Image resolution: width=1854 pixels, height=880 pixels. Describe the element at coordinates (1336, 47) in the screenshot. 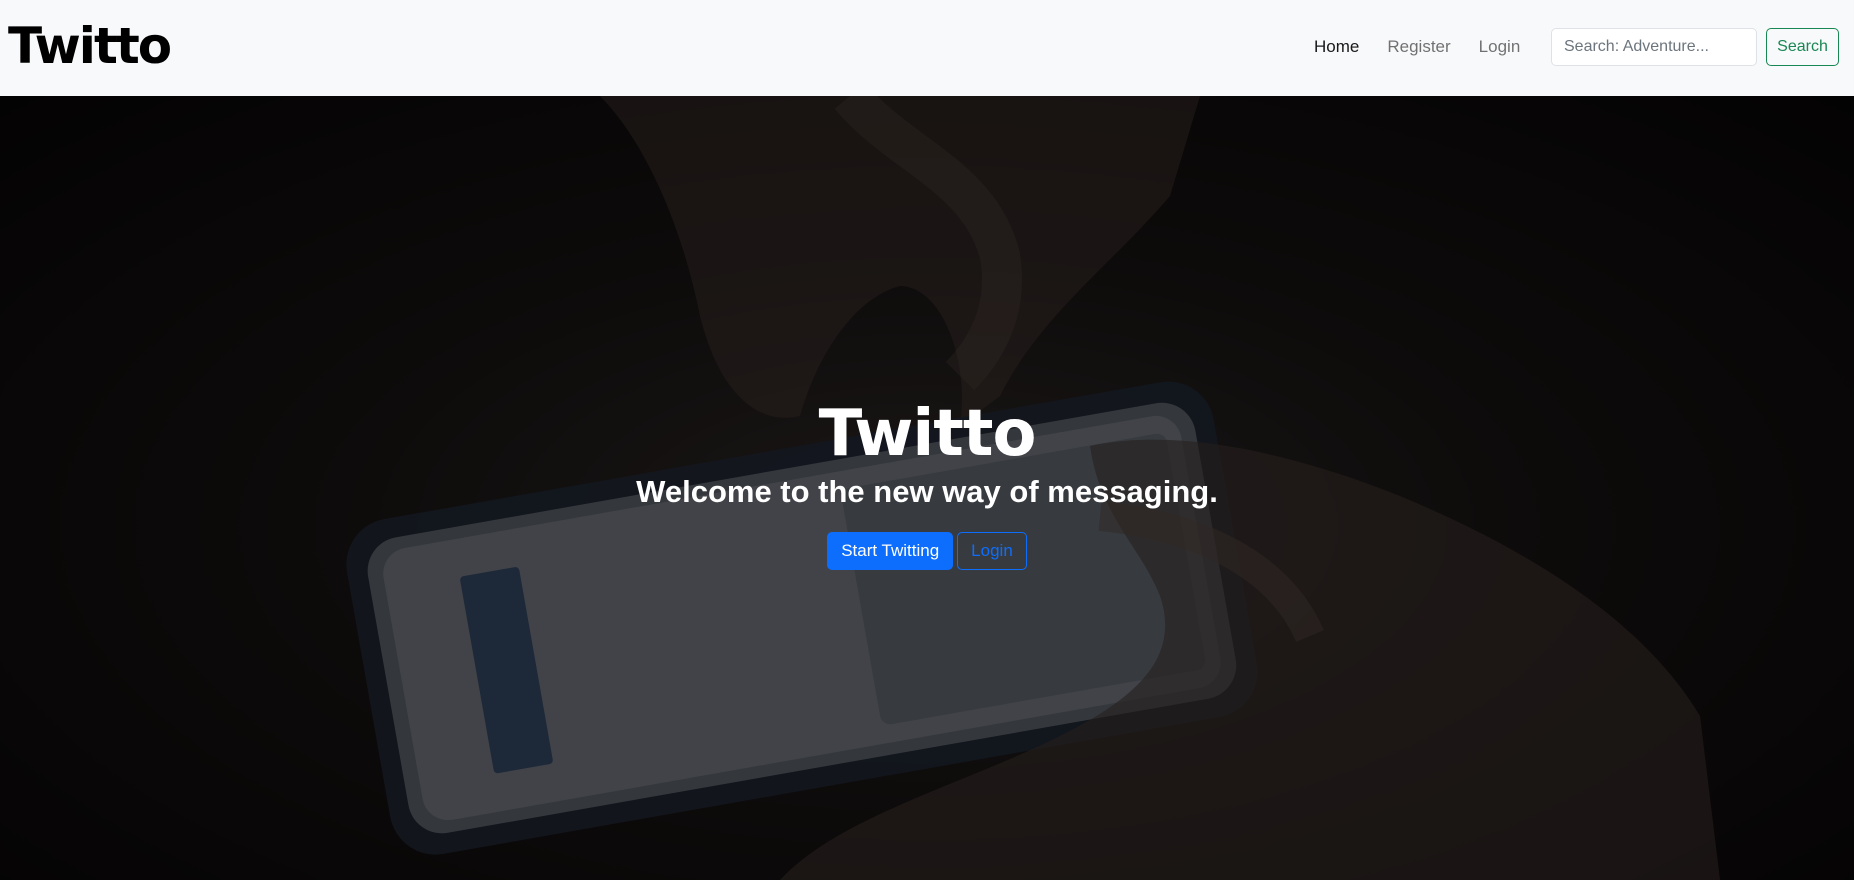

I see `nav-link-home: Home` at that location.